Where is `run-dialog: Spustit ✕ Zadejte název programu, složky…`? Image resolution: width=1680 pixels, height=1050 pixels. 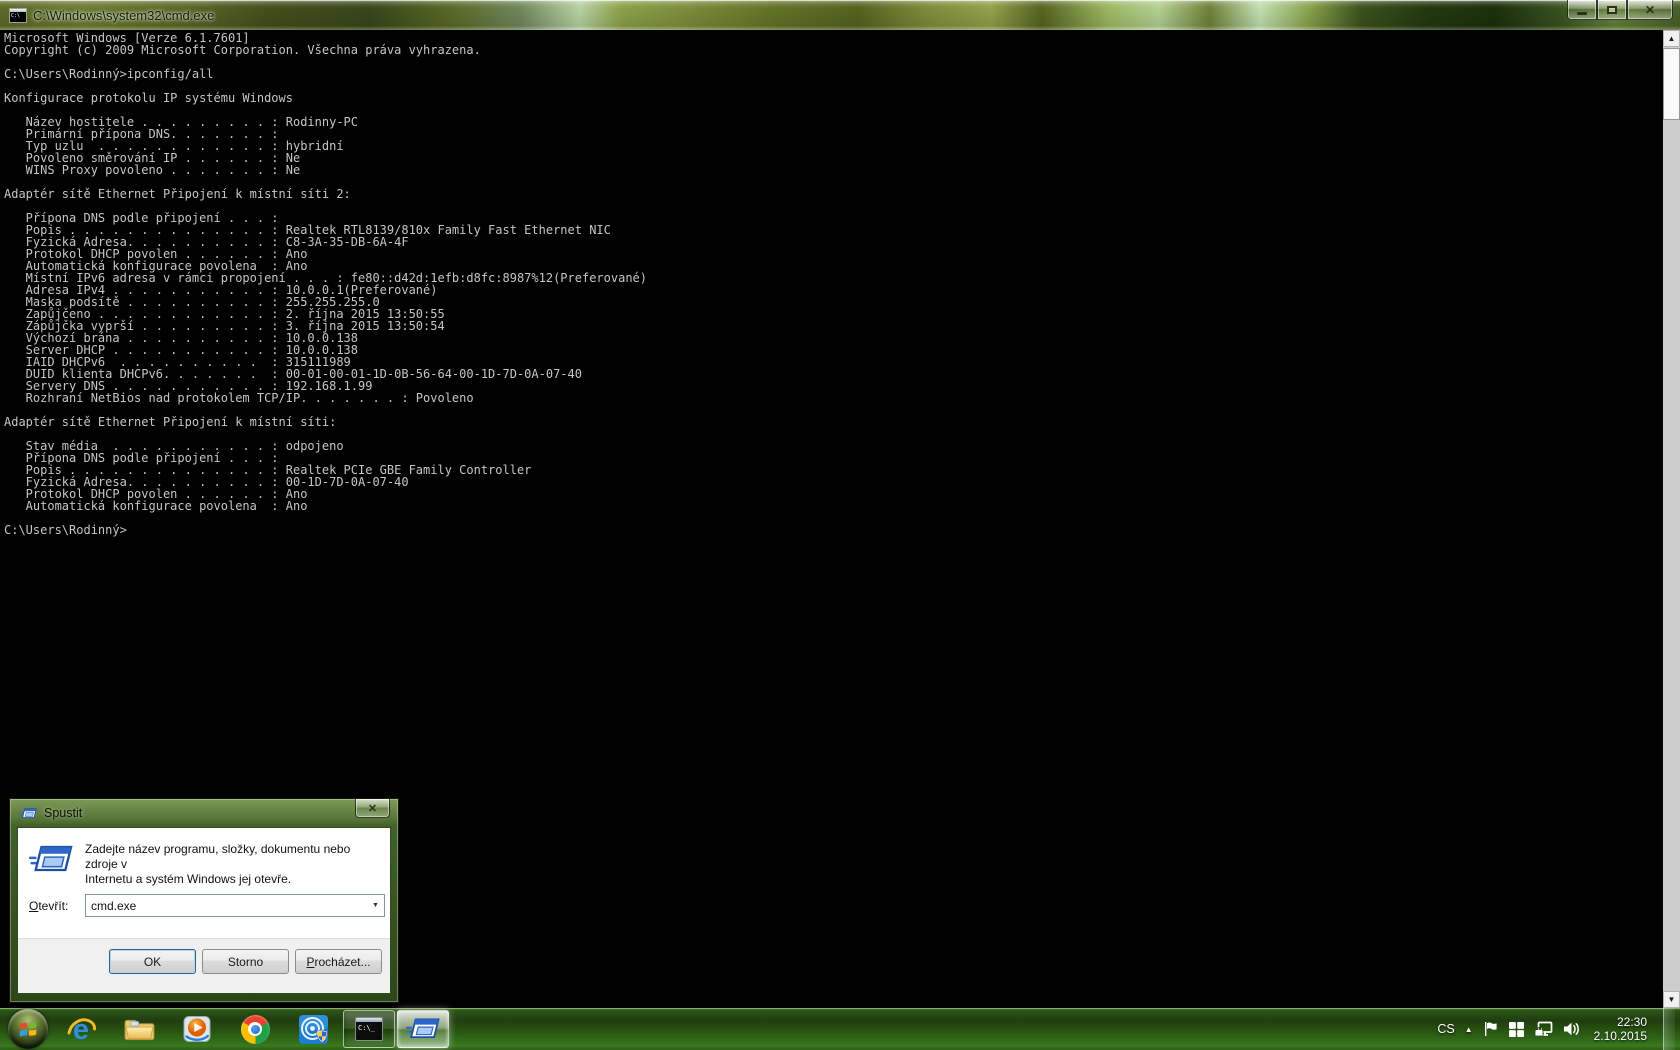 run-dialog: Spustit ✕ Zadejte název programu, složky… is located at coordinates (204, 900).